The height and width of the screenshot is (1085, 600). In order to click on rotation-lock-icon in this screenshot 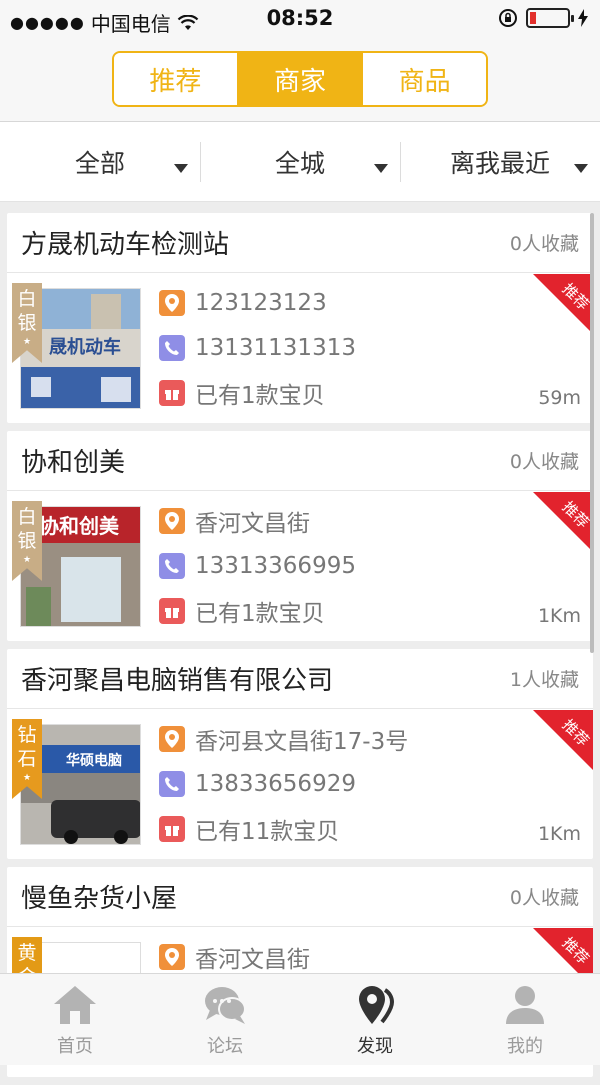, I will do `click(508, 18)`.